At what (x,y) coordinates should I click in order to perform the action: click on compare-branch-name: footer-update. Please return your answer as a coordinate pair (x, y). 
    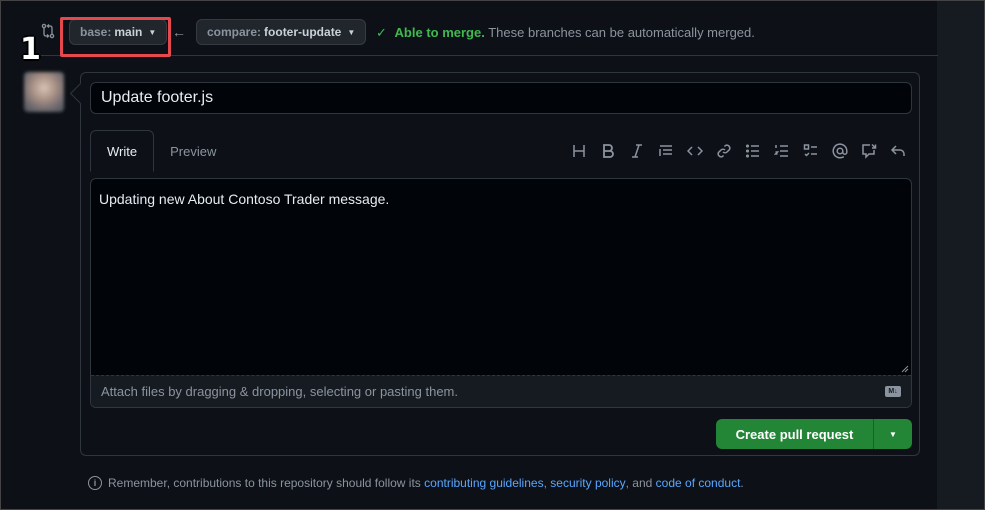
    Looking at the image, I should click on (303, 32).